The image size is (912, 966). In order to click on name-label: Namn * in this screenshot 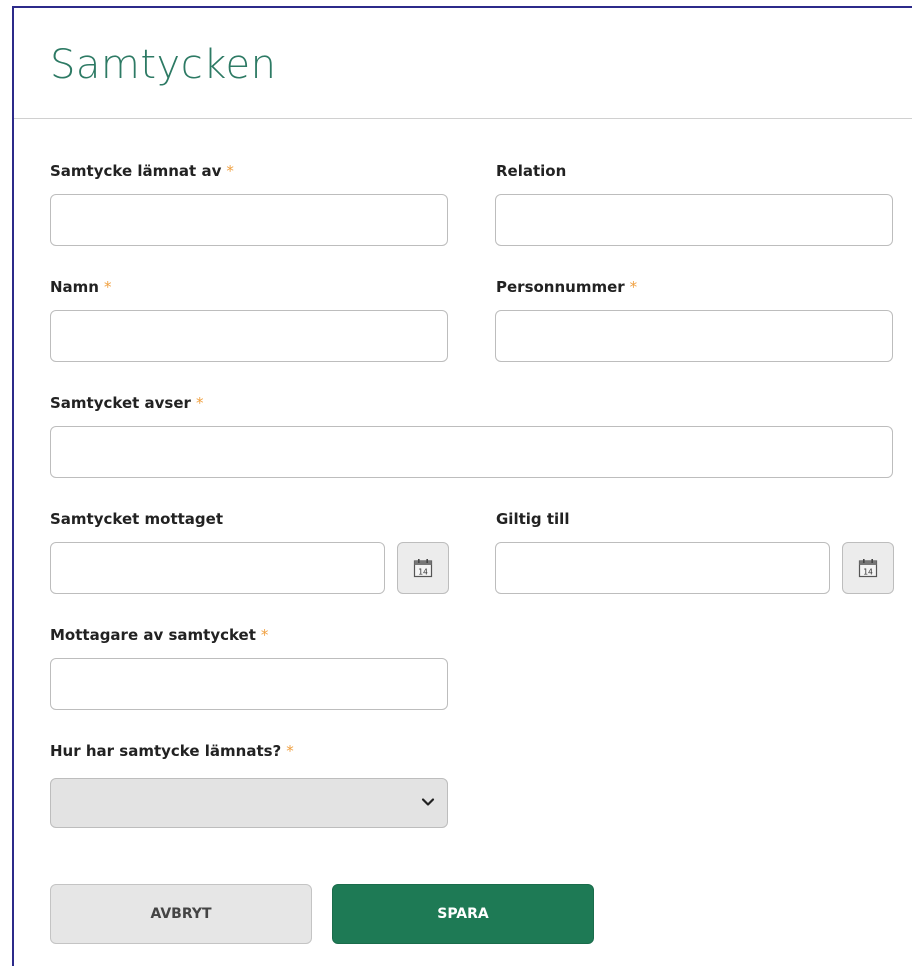, I will do `click(81, 287)`.